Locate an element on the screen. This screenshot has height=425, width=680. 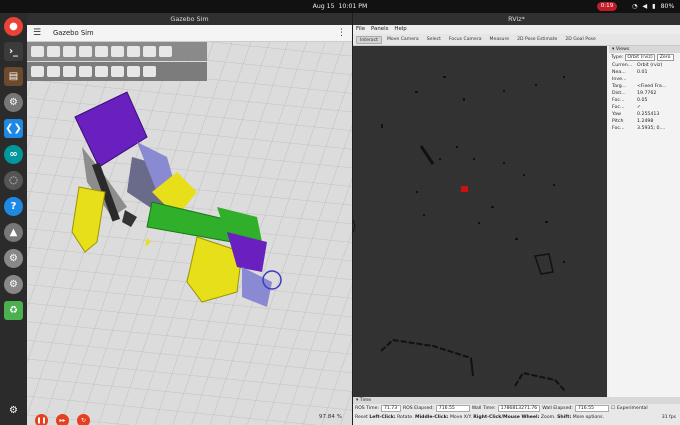
capsule-icon is located at coordinates (85, 51).